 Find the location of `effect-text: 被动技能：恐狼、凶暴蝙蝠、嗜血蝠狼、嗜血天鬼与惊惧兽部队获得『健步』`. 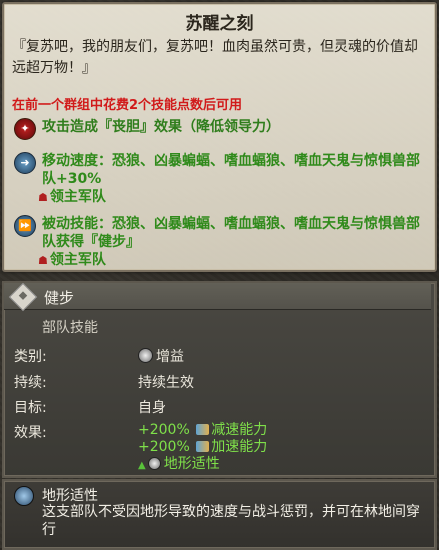

effect-text: 被动技能：恐狼、凶暴蝙蝠、嗜血蝠狼、嗜血天鬼与惊惧兽部队获得『健步』 is located at coordinates (231, 233).